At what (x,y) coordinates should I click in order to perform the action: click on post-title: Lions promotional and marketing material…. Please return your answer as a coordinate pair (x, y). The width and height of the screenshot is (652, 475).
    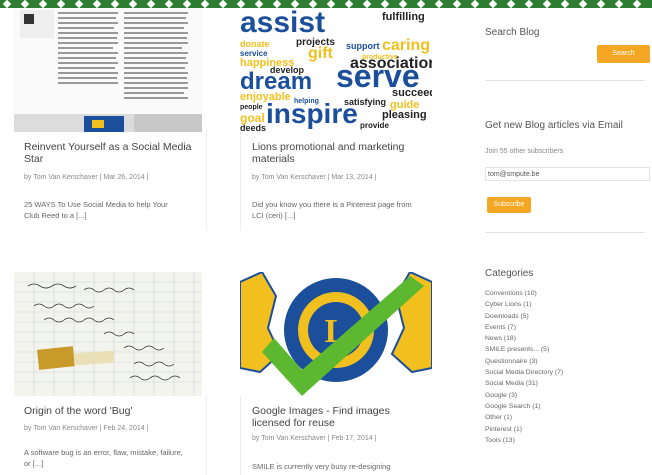
    Looking at the image, I should click on (337, 153).